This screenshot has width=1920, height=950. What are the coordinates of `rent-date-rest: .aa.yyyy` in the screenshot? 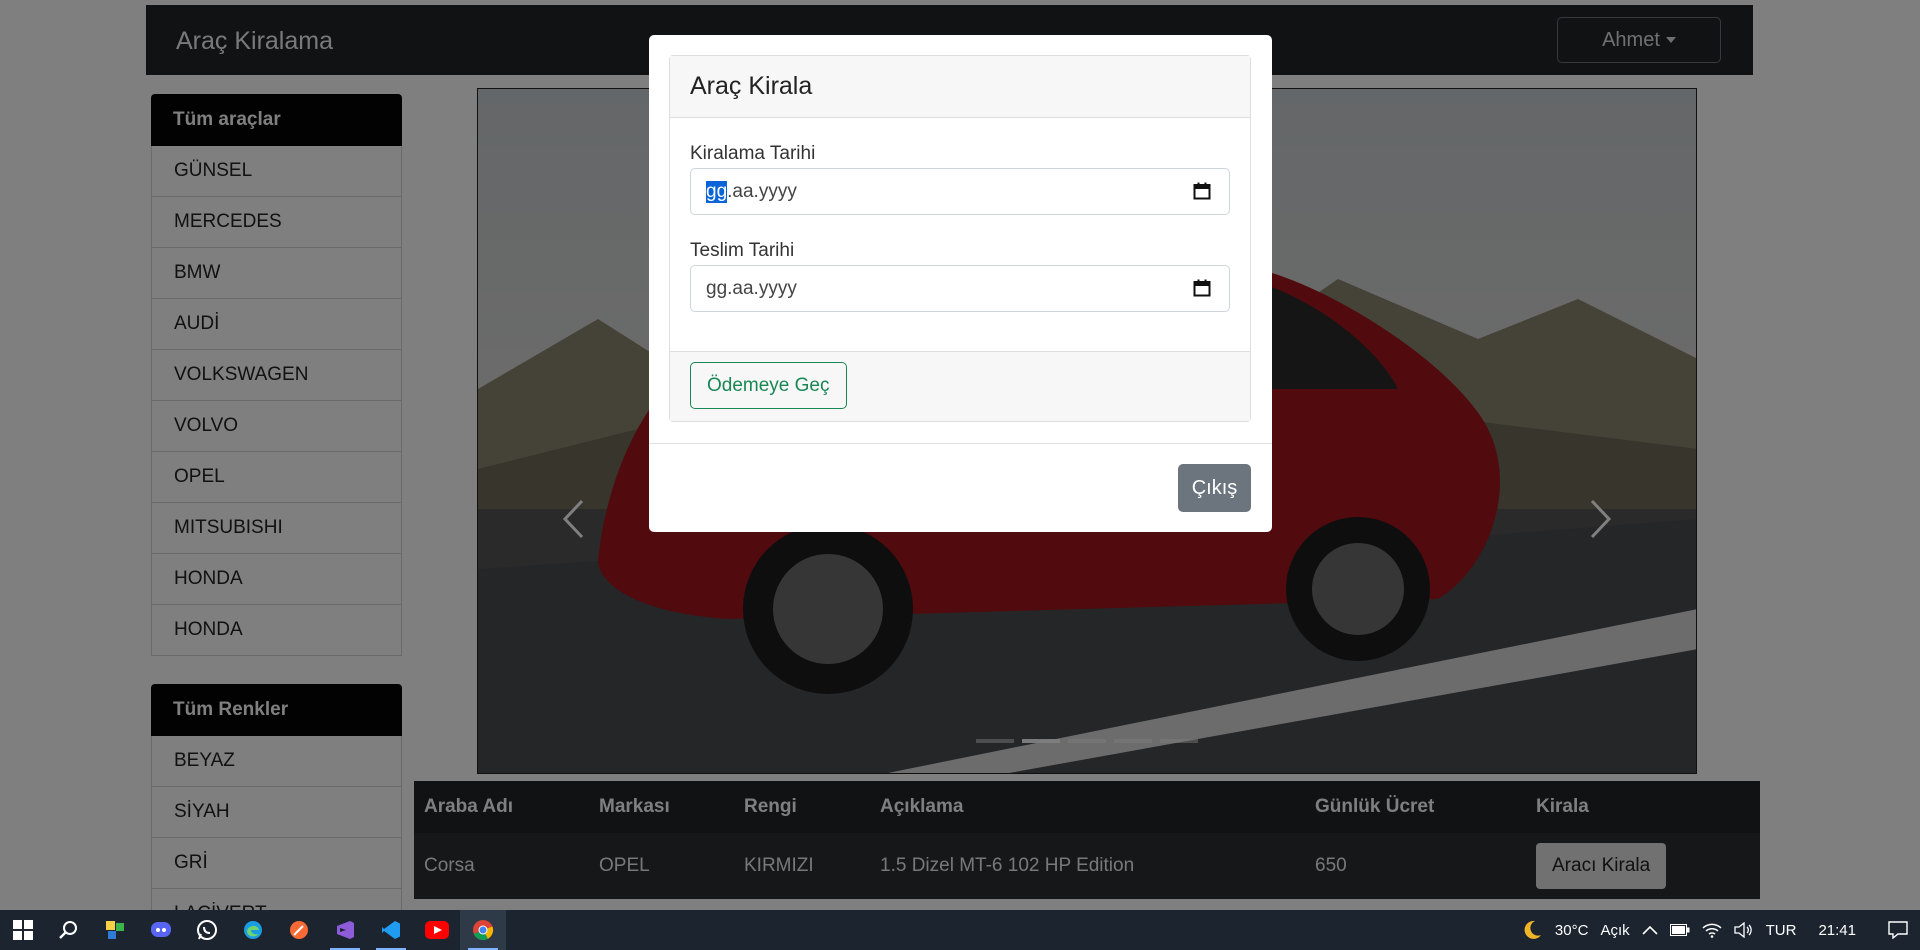 It's located at (762, 191).